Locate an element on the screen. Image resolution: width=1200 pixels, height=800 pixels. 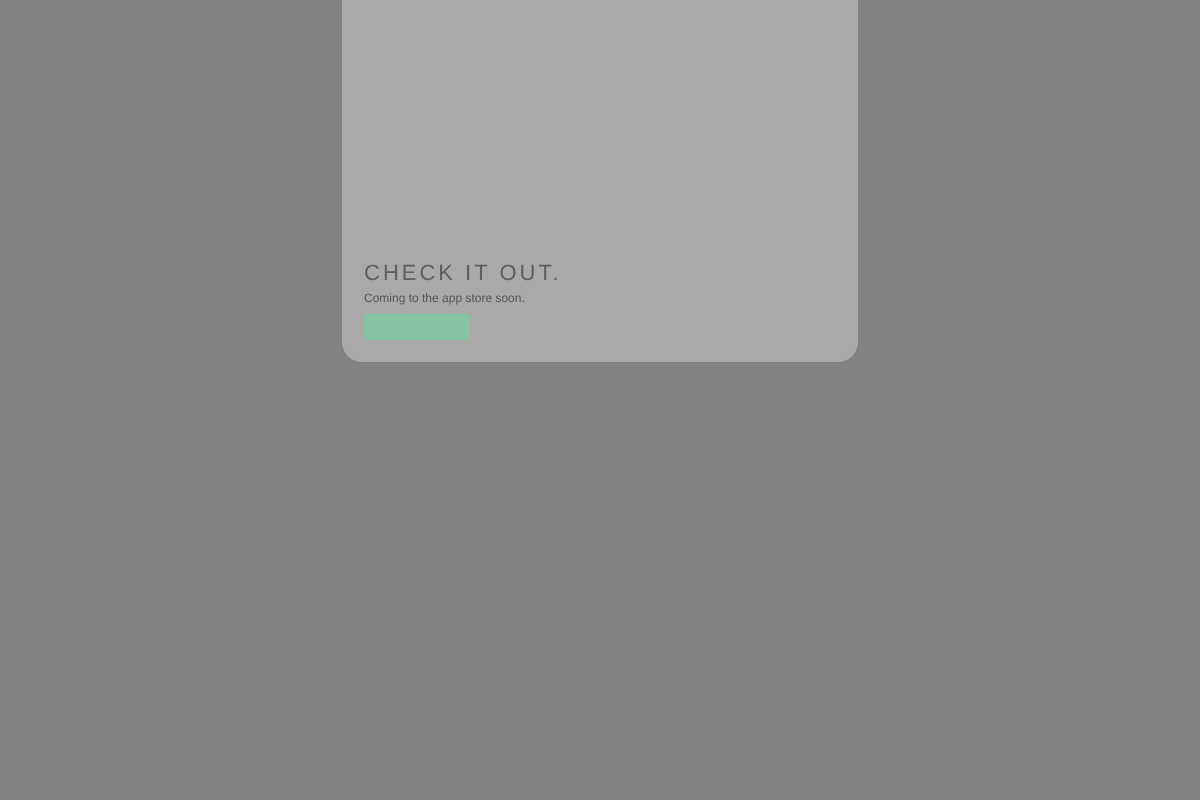
action-button is located at coordinates (417, 327).